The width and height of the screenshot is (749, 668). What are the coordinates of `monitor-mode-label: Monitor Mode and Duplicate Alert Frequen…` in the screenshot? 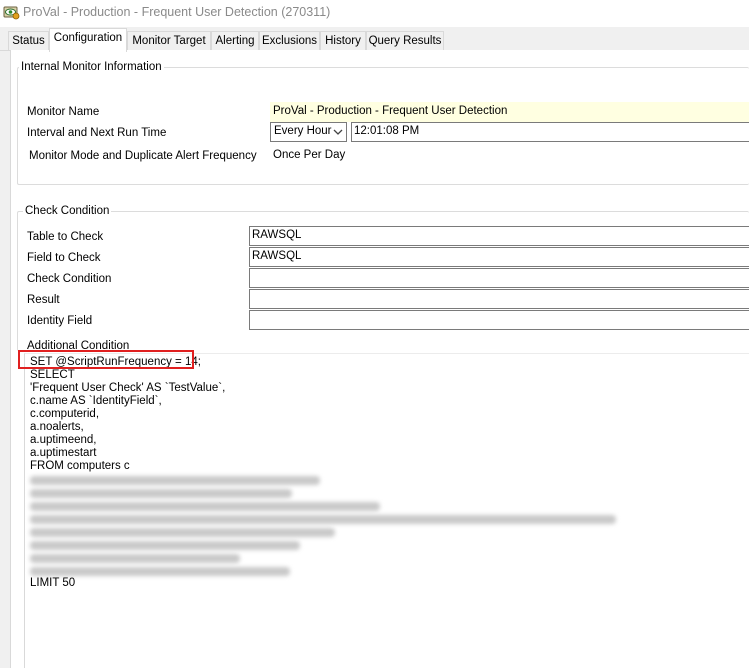 It's located at (143, 156).